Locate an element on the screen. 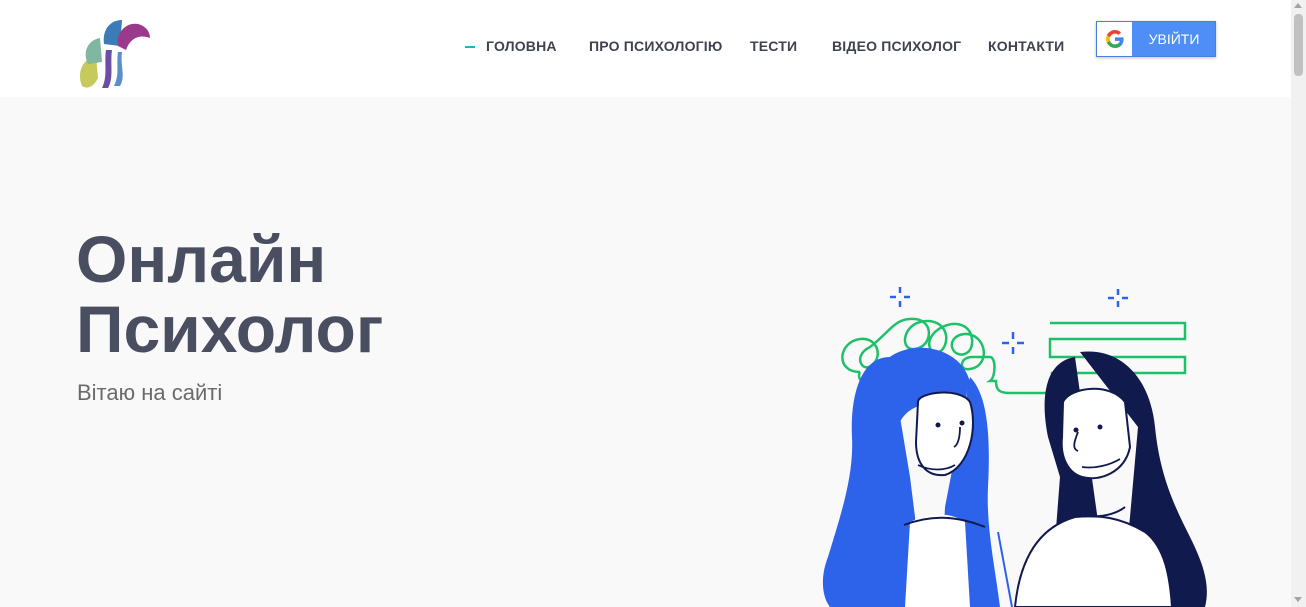 The image size is (1306, 607). nav-item-tests: ТЕСТИ is located at coordinates (773, 46).